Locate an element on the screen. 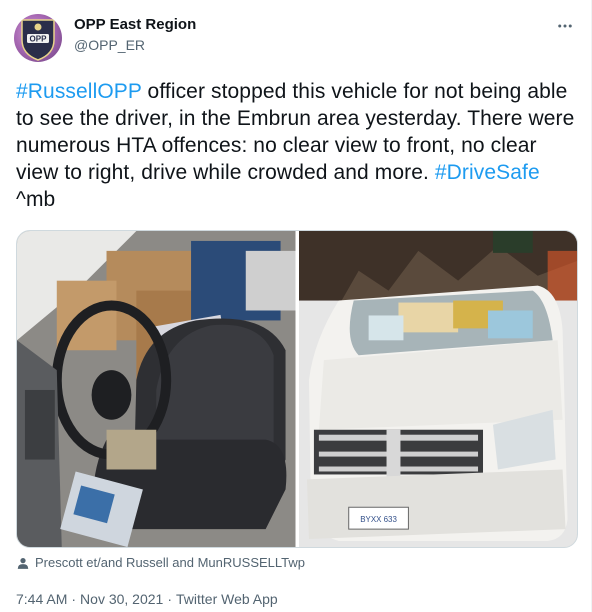  hashtag-link: #RussellOPP is located at coordinates (79, 91).